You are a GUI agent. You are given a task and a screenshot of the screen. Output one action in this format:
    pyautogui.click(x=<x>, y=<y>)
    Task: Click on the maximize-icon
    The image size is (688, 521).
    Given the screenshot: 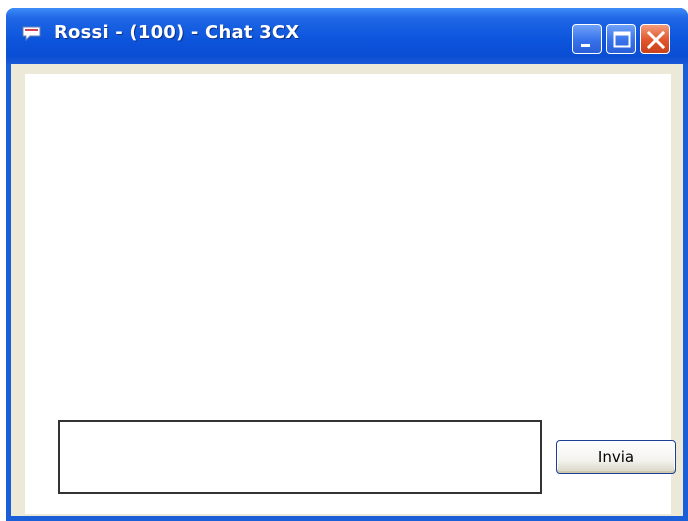 What is the action you would take?
    pyautogui.click(x=622, y=39)
    